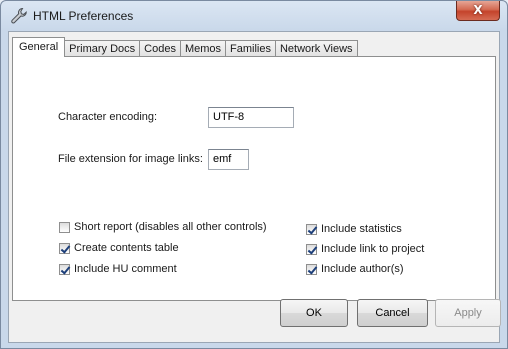  I want to click on tab-general: General, so click(39, 47).